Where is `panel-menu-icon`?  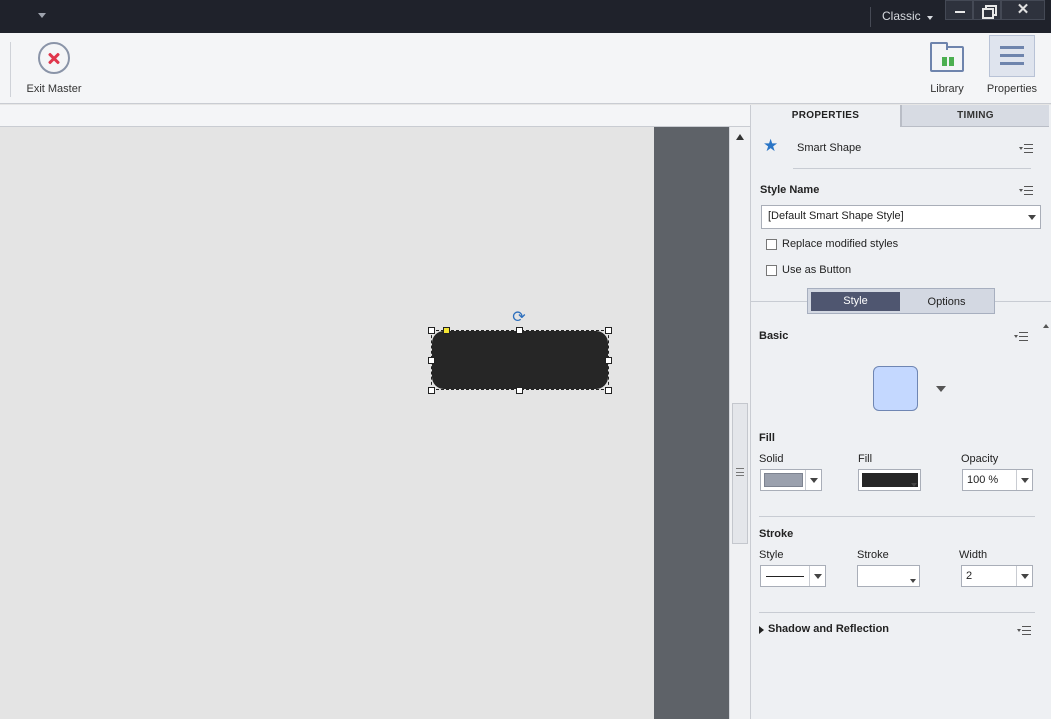
panel-menu-icon is located at coordinates (1026, 149).